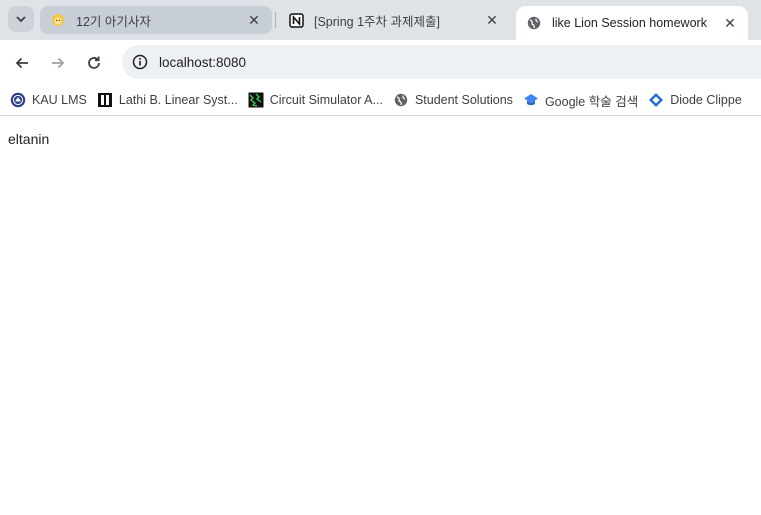  Describe the element at coordinates (275, 20) in the screenshot. I see `tab-separator` at that location.